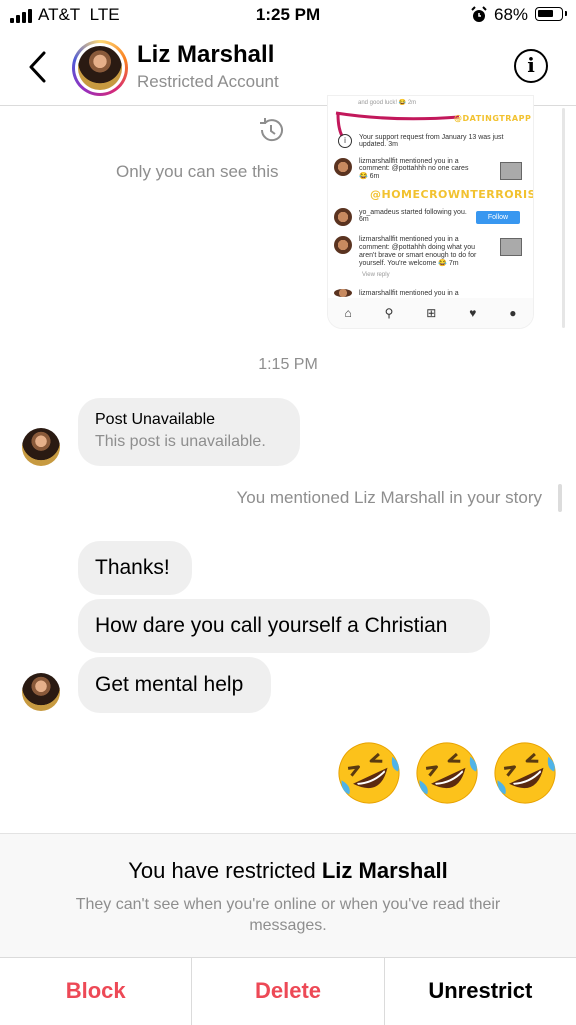 The width and height of the screenshot is (576, 1025). Describe the element at coordinates (376, 275) in the screenshot. I see `screenshot-line: View reply` at that location.